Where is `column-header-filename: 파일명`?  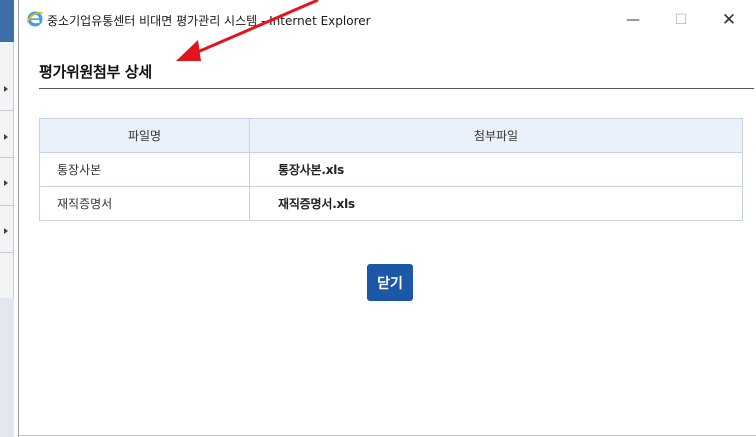
column-header-filename: 파일명 is located at coordinates (144, 135).